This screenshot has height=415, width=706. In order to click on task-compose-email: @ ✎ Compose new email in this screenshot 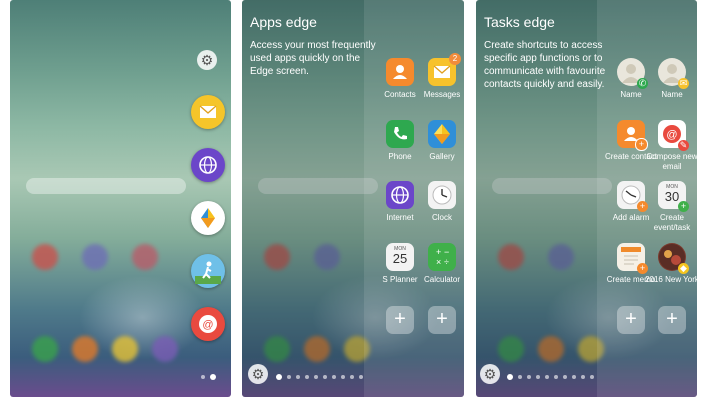, I will do `click(671, 146)`.